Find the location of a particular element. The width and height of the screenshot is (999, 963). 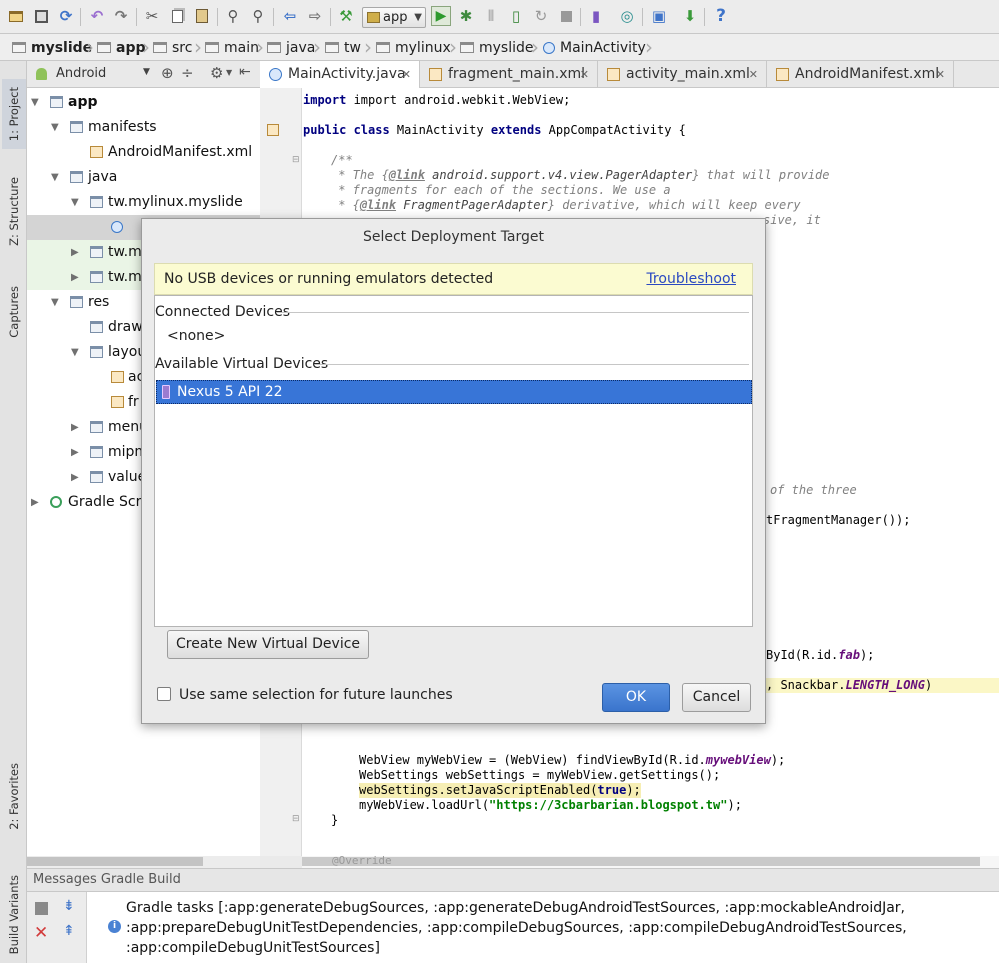

tool-tab-captures: Captures is located at coordinates (14, 312).